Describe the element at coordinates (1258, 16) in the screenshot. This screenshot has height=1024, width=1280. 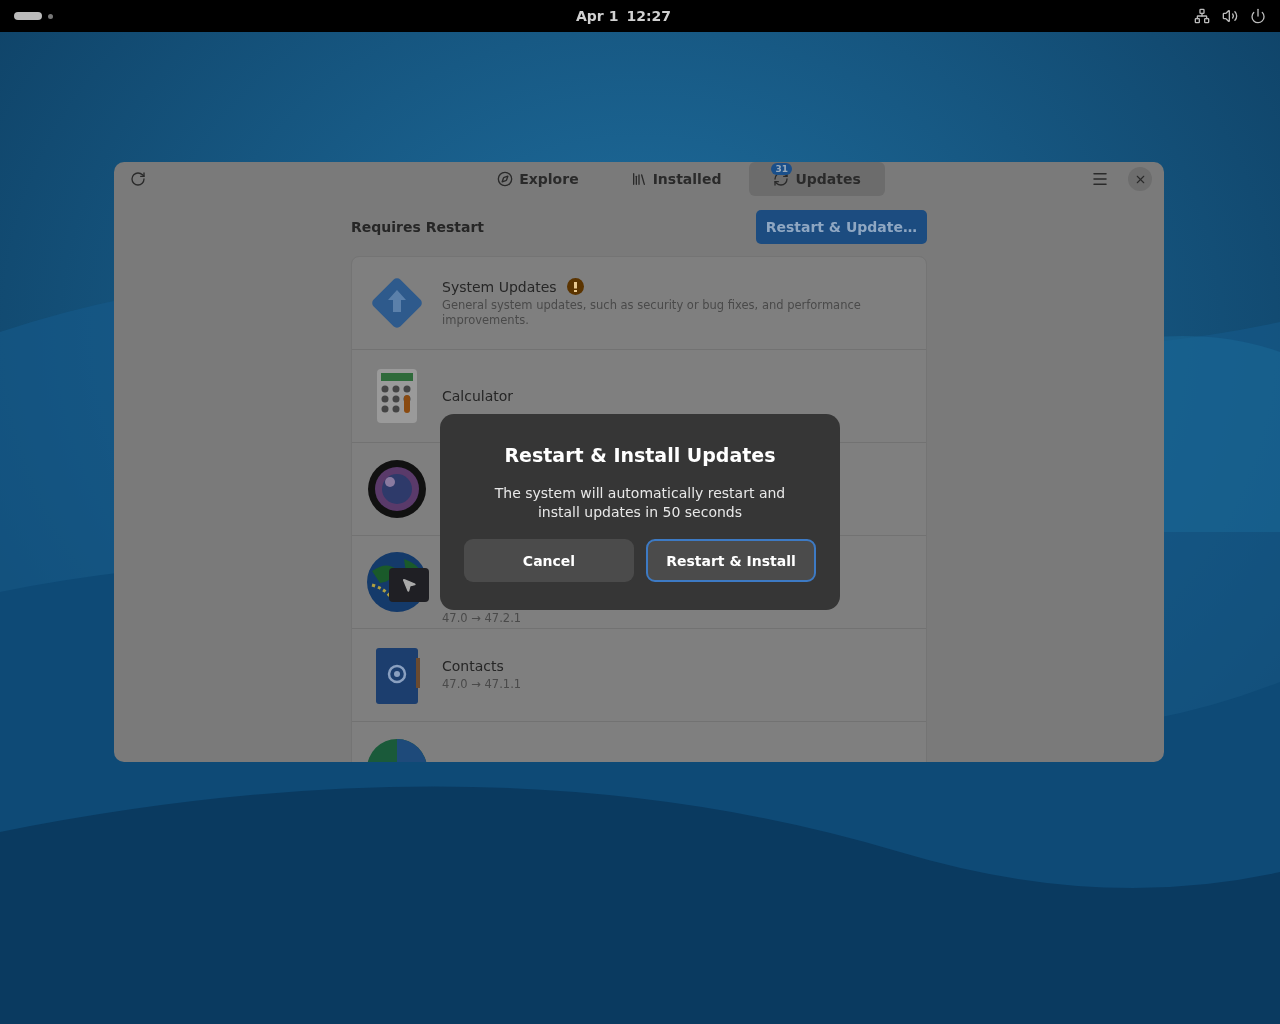
I see `power-icon` at that location.